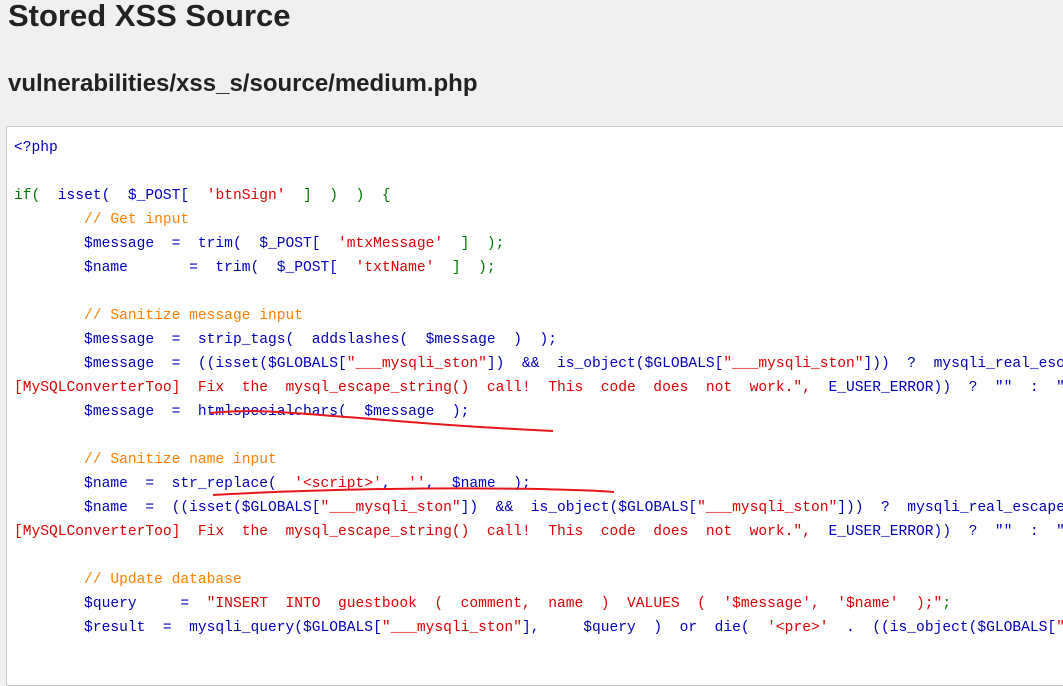 The image size is (1063, 686). What do you see at coordinates (391, 244) in the screenshot?
I see `code-token: 'mtxMessage'` at bounding box center [391, 244].